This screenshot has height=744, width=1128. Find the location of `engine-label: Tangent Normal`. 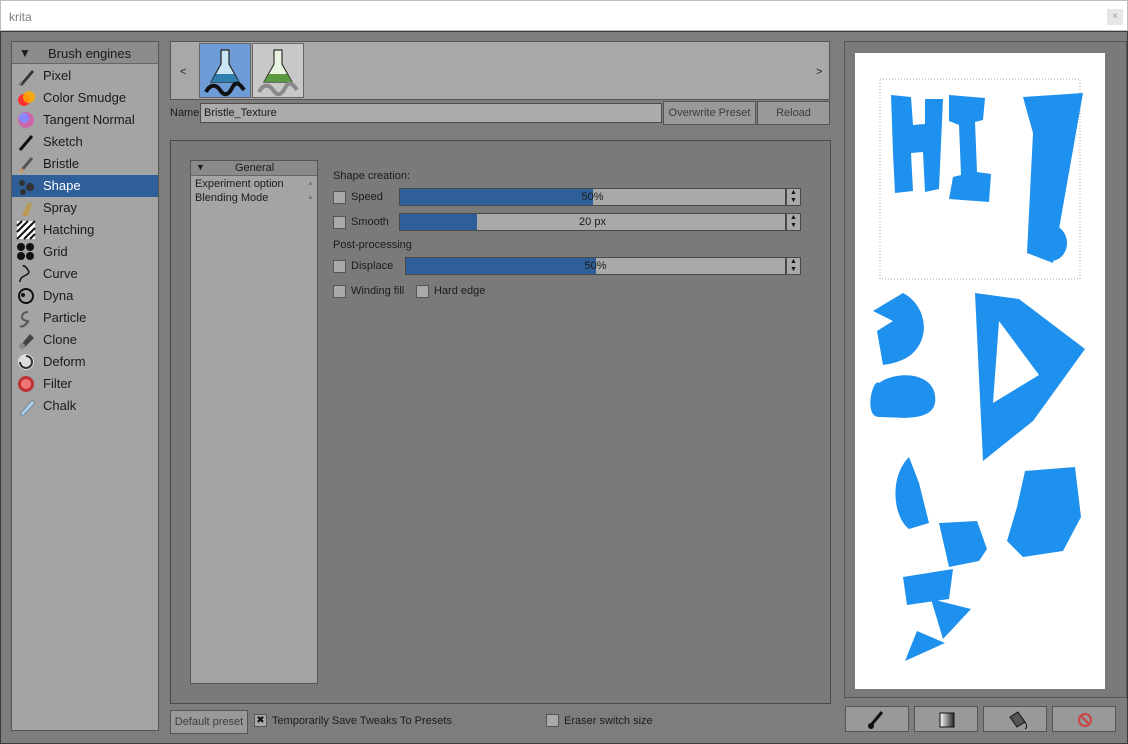

engine-label: Tangent Normal is located at coordinates (89, 119).